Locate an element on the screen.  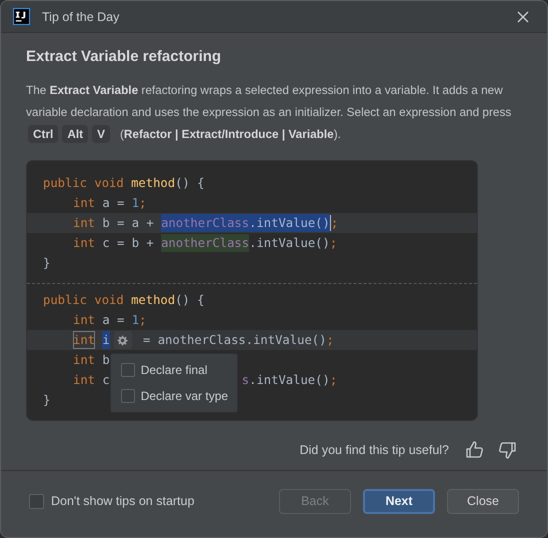
shortcut-key: Alt is located at coordinates (75, 134).